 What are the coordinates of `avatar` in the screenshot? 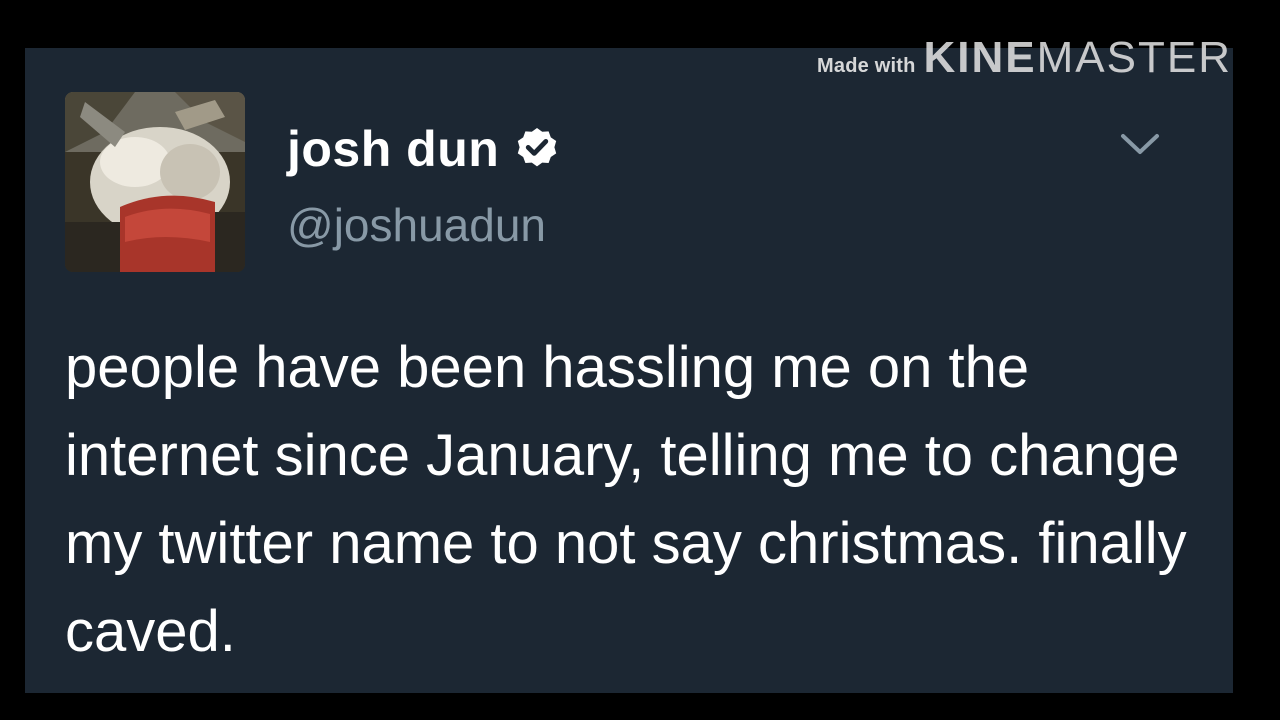 It's located at (155, 182).